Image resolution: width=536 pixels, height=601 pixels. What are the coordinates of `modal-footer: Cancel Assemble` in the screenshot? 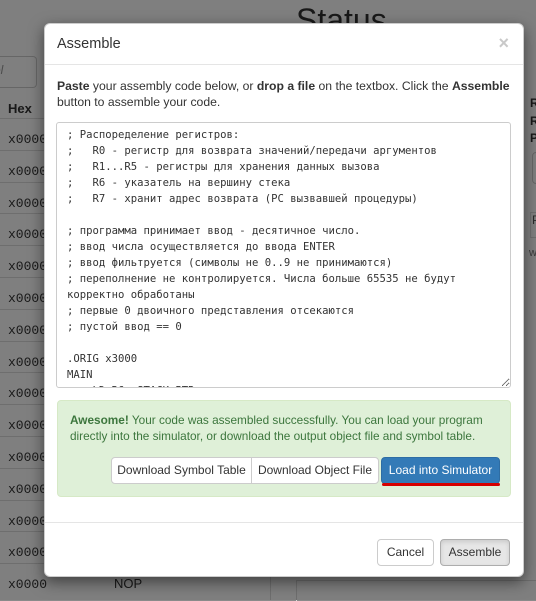 It's located at (284, 549).